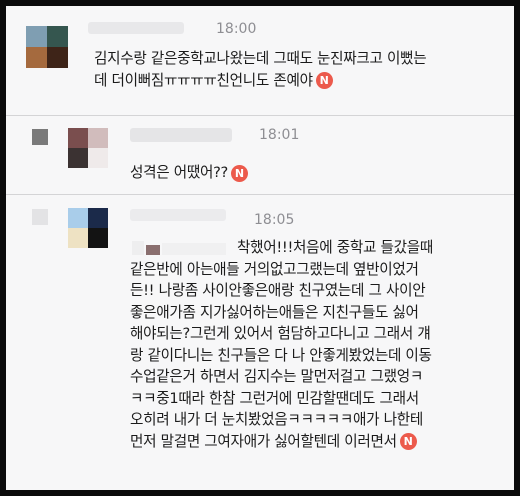 This screenshot has width=520, height=496. Describe the element at coordinates (279, 135) in the screenshot. I see `comment-time: 18:01` at that location.